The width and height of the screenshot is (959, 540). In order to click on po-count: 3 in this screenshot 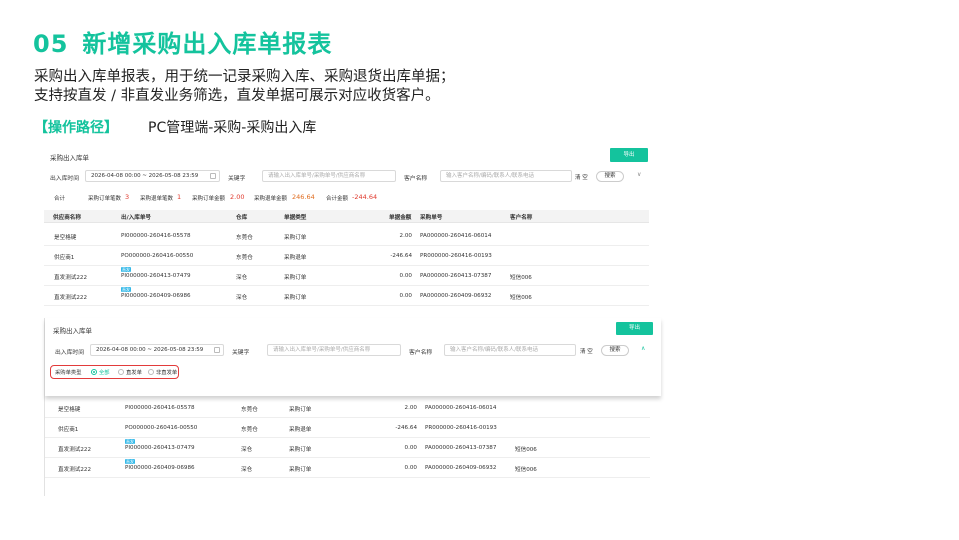, I will do `click(127, 197)`.